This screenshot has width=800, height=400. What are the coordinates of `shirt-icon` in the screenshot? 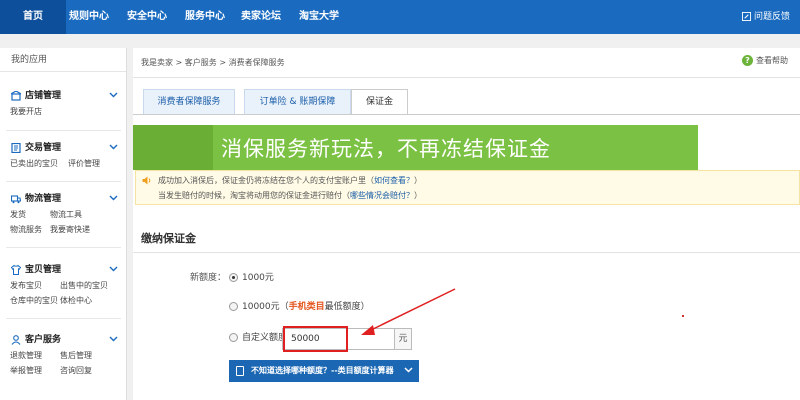 It's located at (16, 270).